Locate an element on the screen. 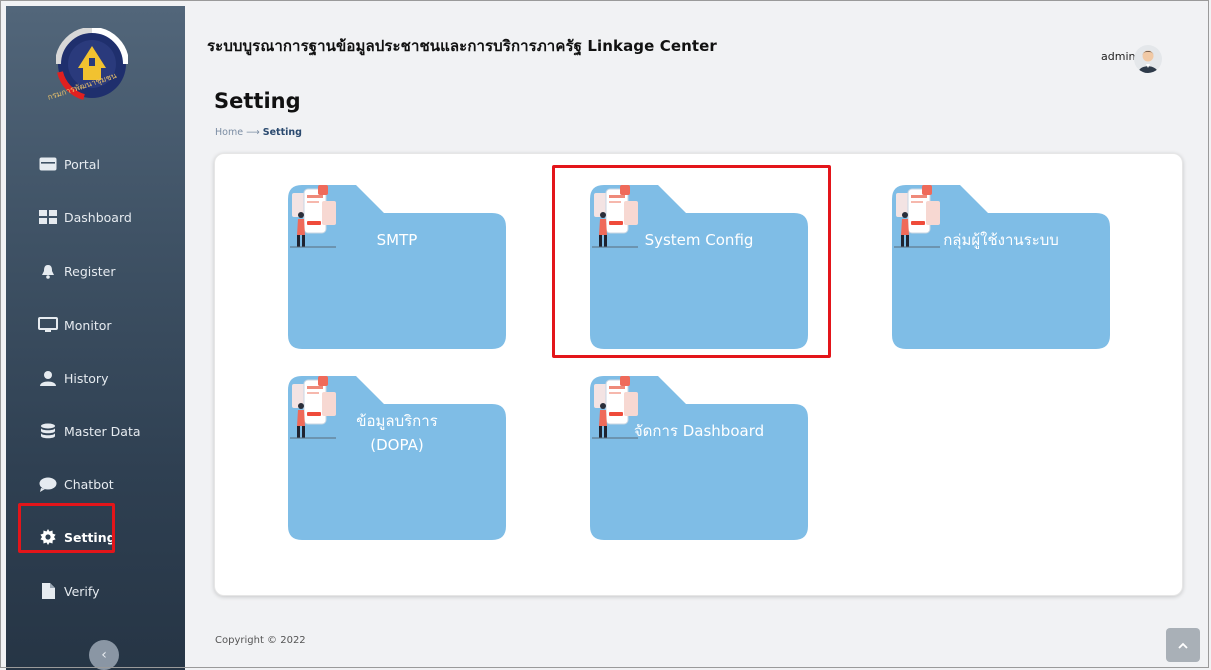  scroll-to-top-button is located at coordinates (1183, 645).